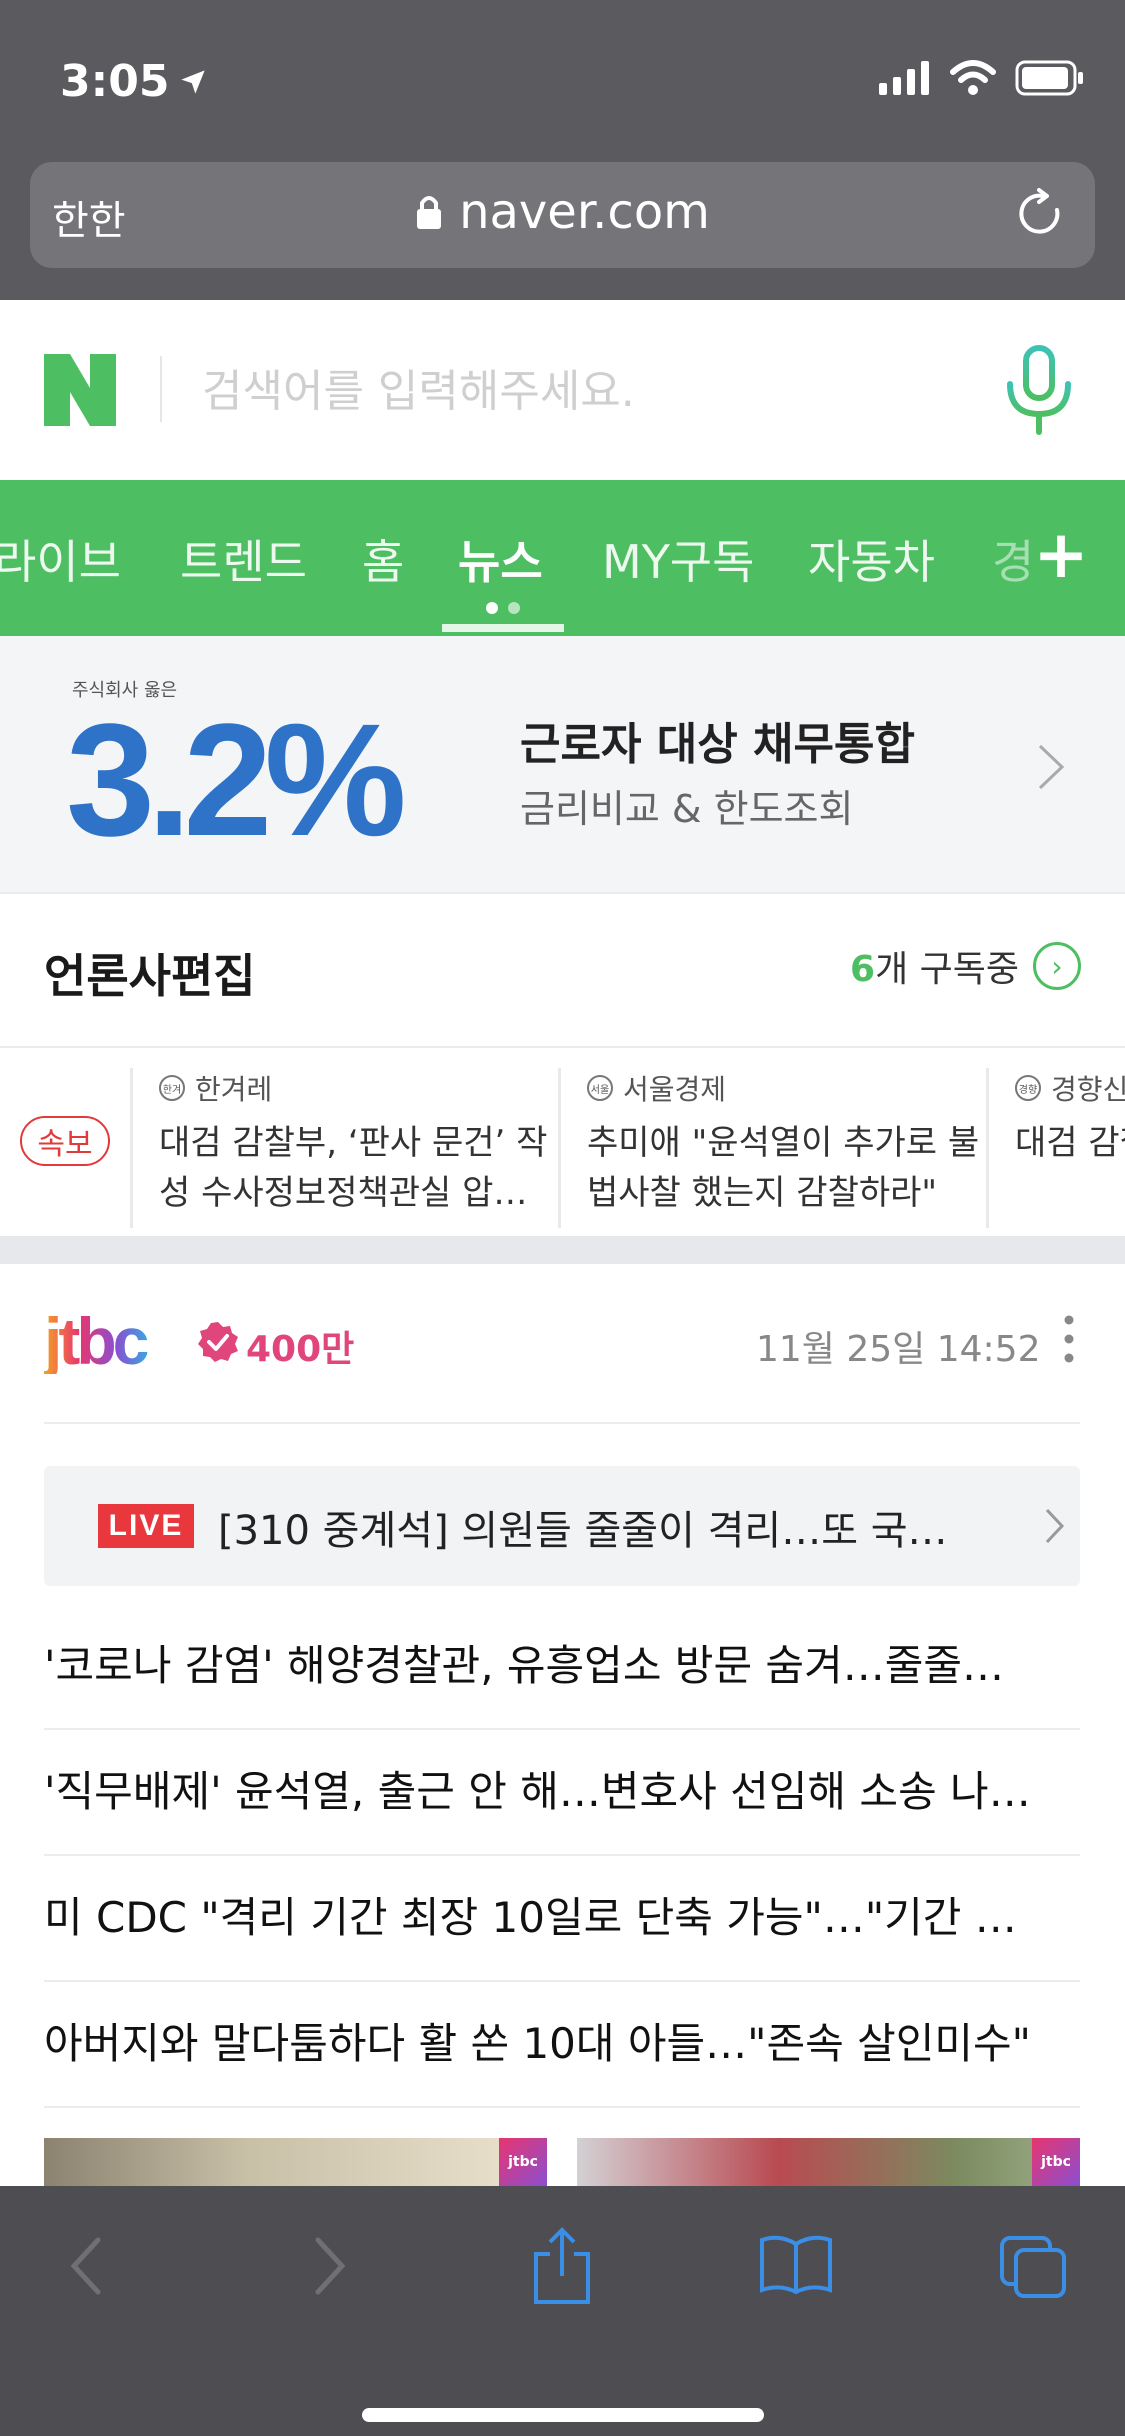 This screenshot has width=1125, height=2436. What do you see at coordinates (218, 1342) in the screenshot?
I see `verified-badge-icon` at bounding box center [218, 1342].